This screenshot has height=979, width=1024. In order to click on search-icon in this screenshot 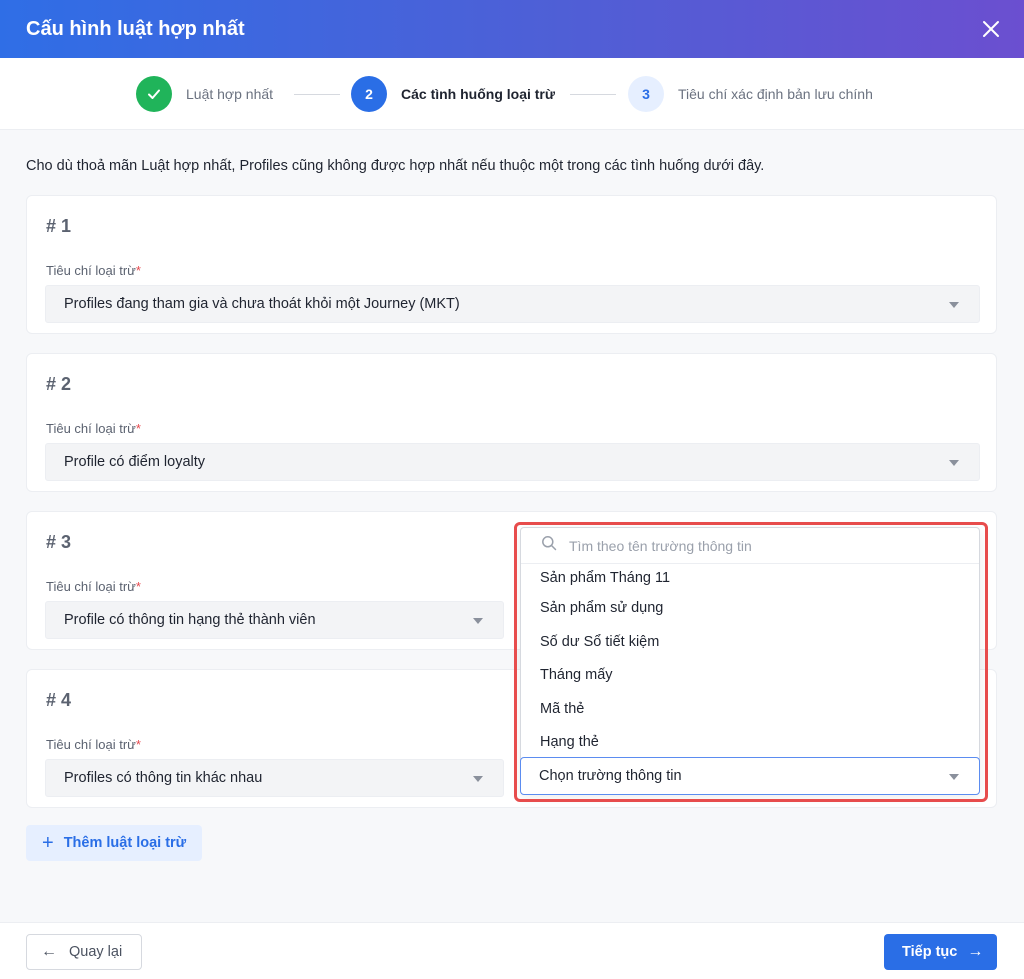, I will do `click(549, 545)`.